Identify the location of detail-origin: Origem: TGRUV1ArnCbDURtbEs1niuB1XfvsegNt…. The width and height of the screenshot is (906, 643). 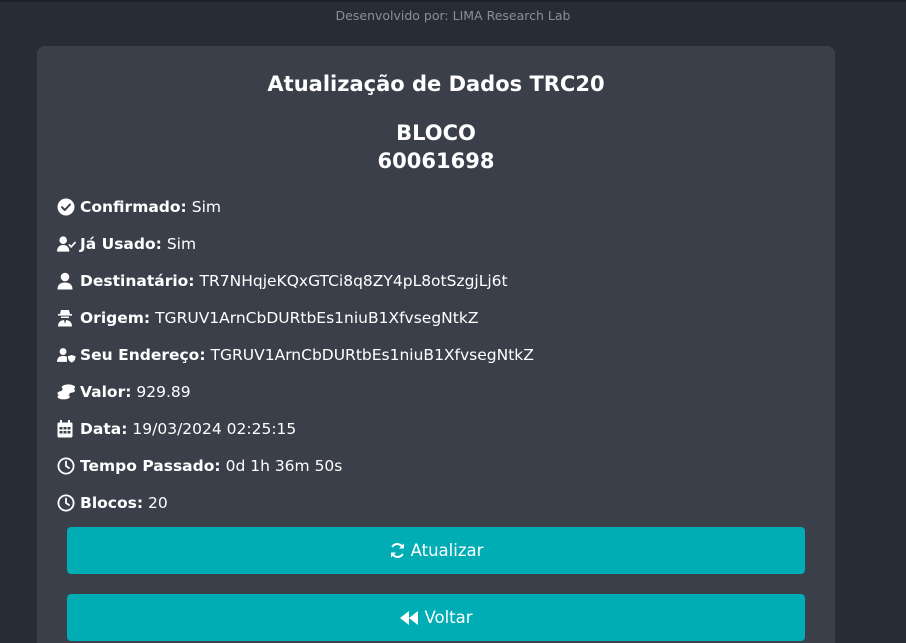
(267, 318).